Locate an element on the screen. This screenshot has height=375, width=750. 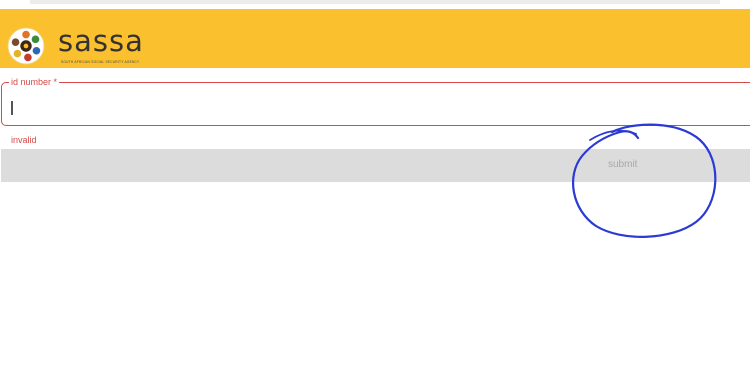
top-divider is located at coordinates (375, 2).